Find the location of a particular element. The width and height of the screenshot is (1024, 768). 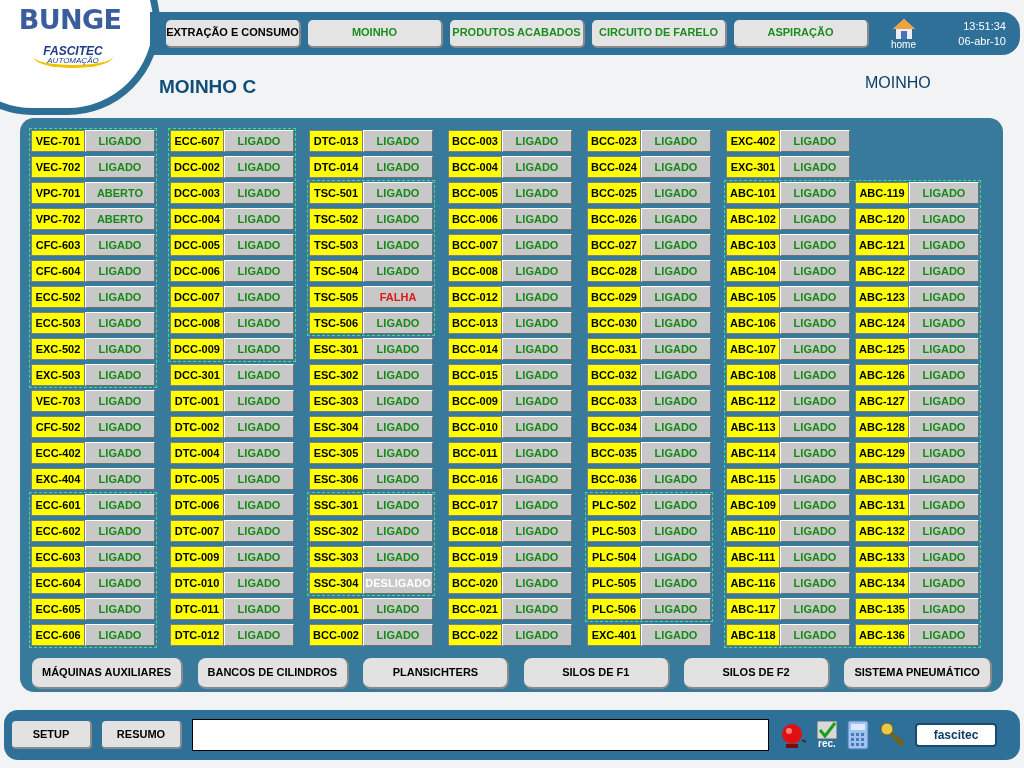

key-icon is located at coordinates (892, 735).